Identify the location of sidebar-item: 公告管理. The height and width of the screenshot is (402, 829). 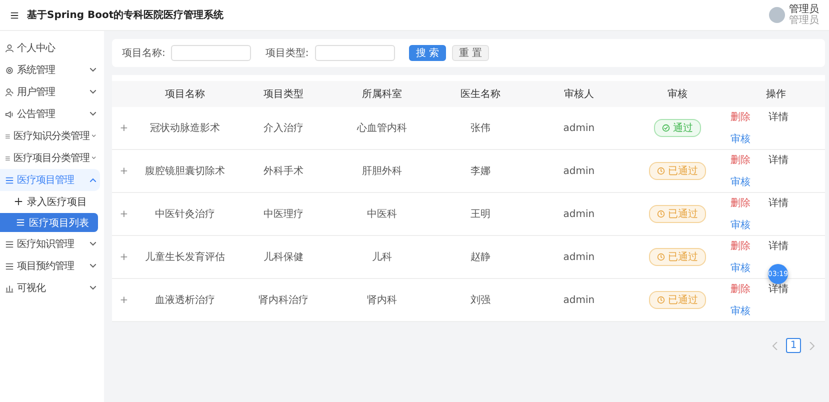
(50, 114).